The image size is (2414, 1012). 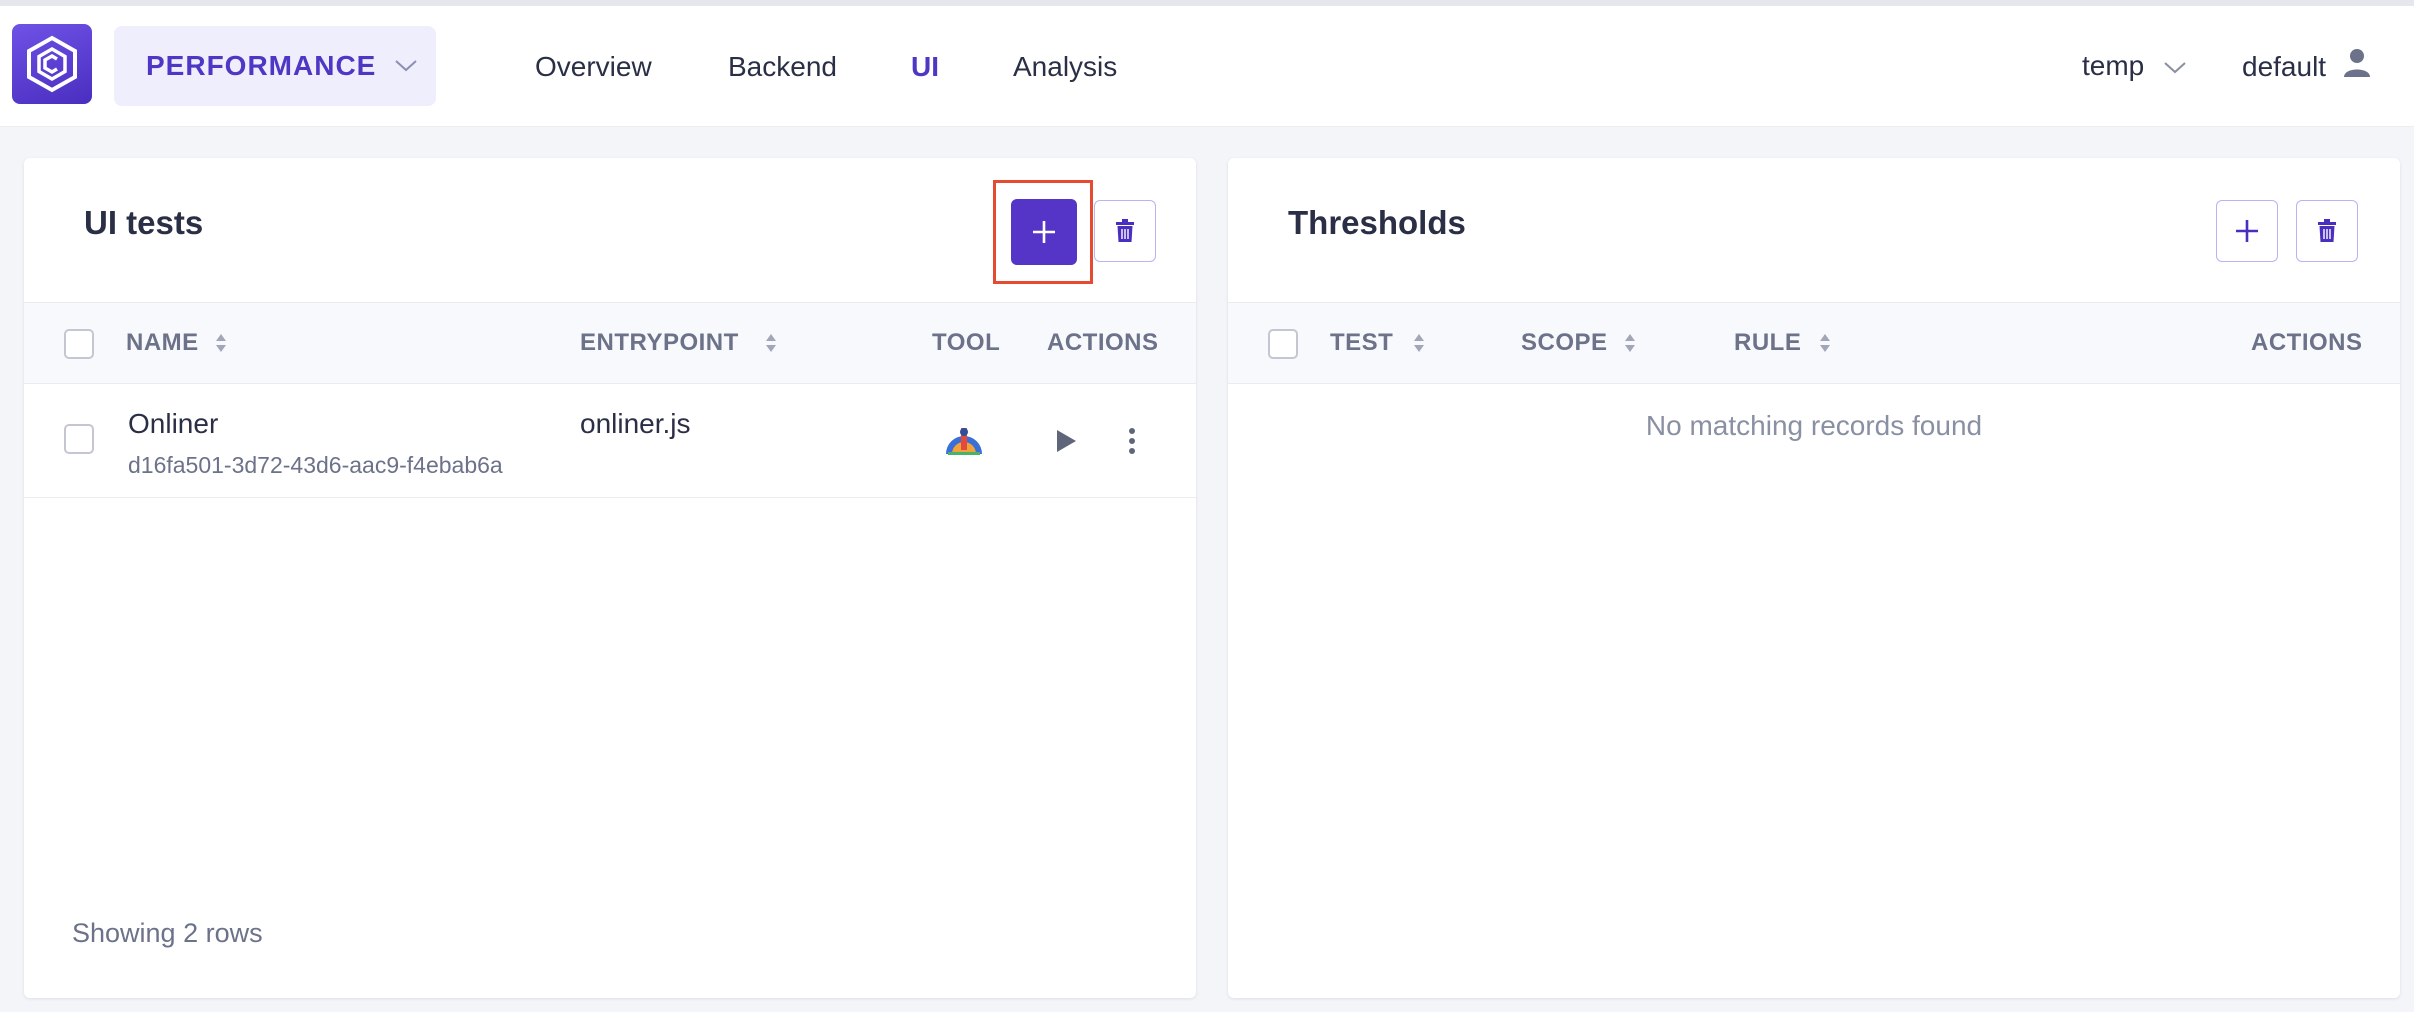 What do you see at coordinates (2356, 63) in the screenshot?
I see `user-icon` at bounding box center [2356, 63].